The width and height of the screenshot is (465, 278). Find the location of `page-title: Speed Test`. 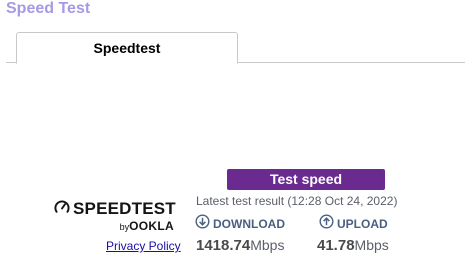

page-title: Speed Test is located at coordinates (48, 8).